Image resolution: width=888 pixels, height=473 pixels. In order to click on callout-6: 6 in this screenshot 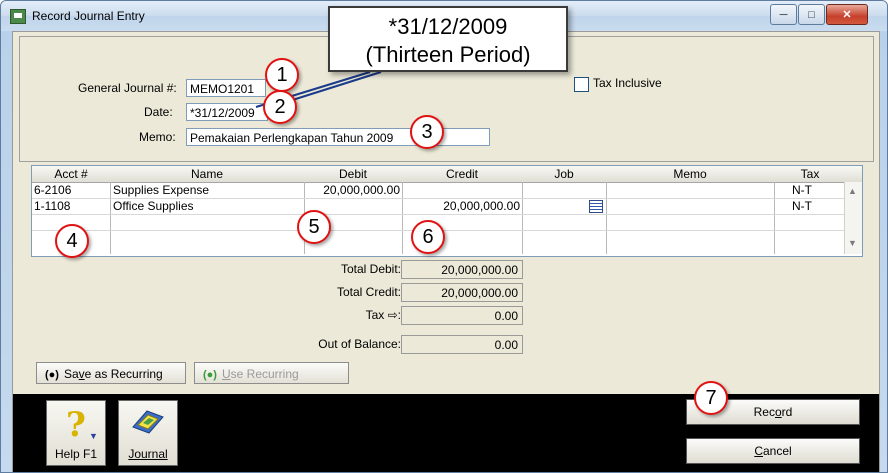, I will do `click(428, 237)`.